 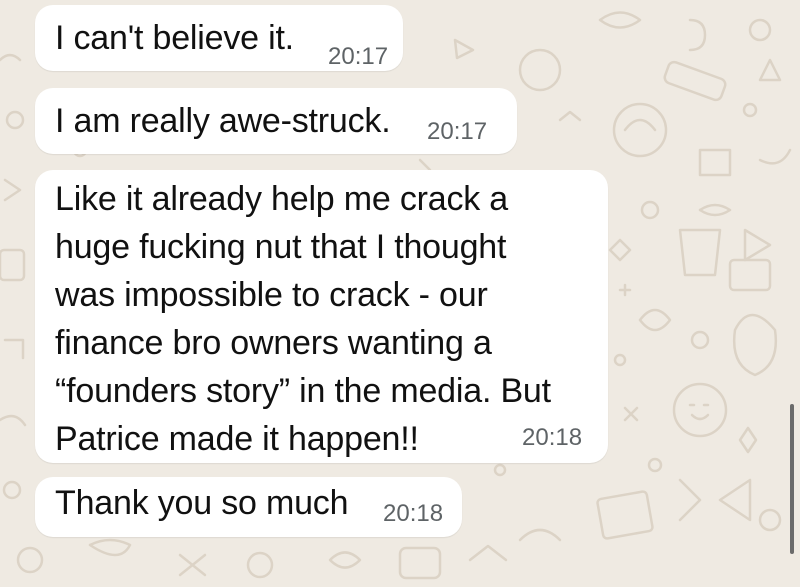 I want to click on message-bubble: Thank you so much 20:18, so click(x=248, y=507).